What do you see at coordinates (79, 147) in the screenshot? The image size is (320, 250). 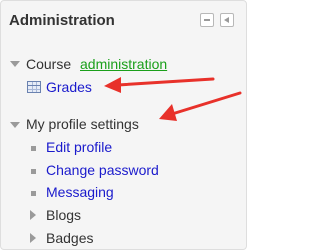 I see `edit-profile-link: Edit profile` at bounding box center [79, 147].